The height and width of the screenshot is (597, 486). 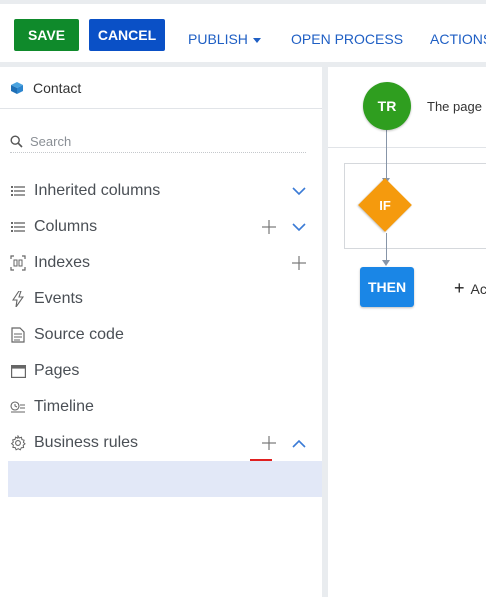 What do you see at coordinates (161, 263) in the screenshot?
I see `sidebar-item-indexes: Indexes` at bounding box center [161, 263].